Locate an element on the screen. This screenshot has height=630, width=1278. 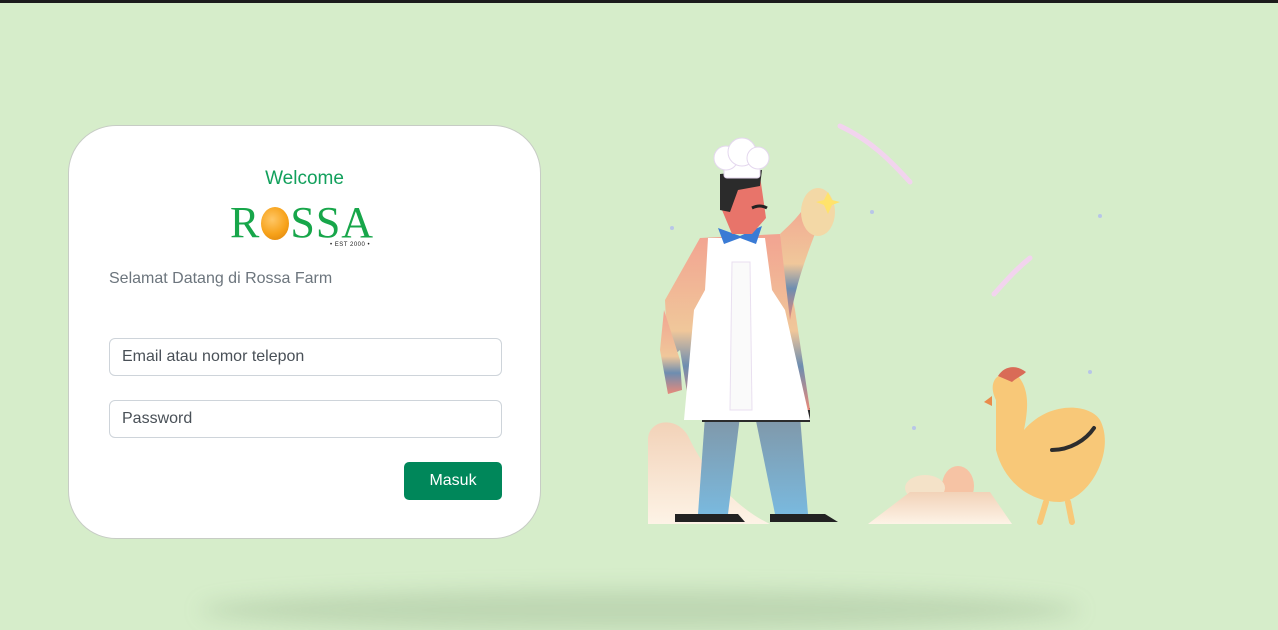
welcome-subtitle: Selamat Datang di Rossa Farm is located at coordinates (221, 278).